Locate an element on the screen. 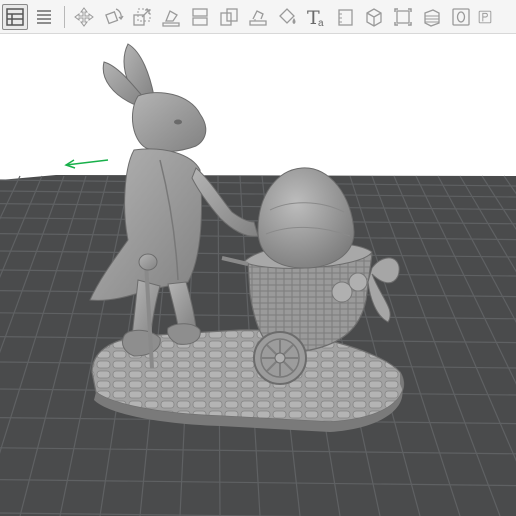 The image size is (516, 516). rotate-button is located at coordinates (113, 17).